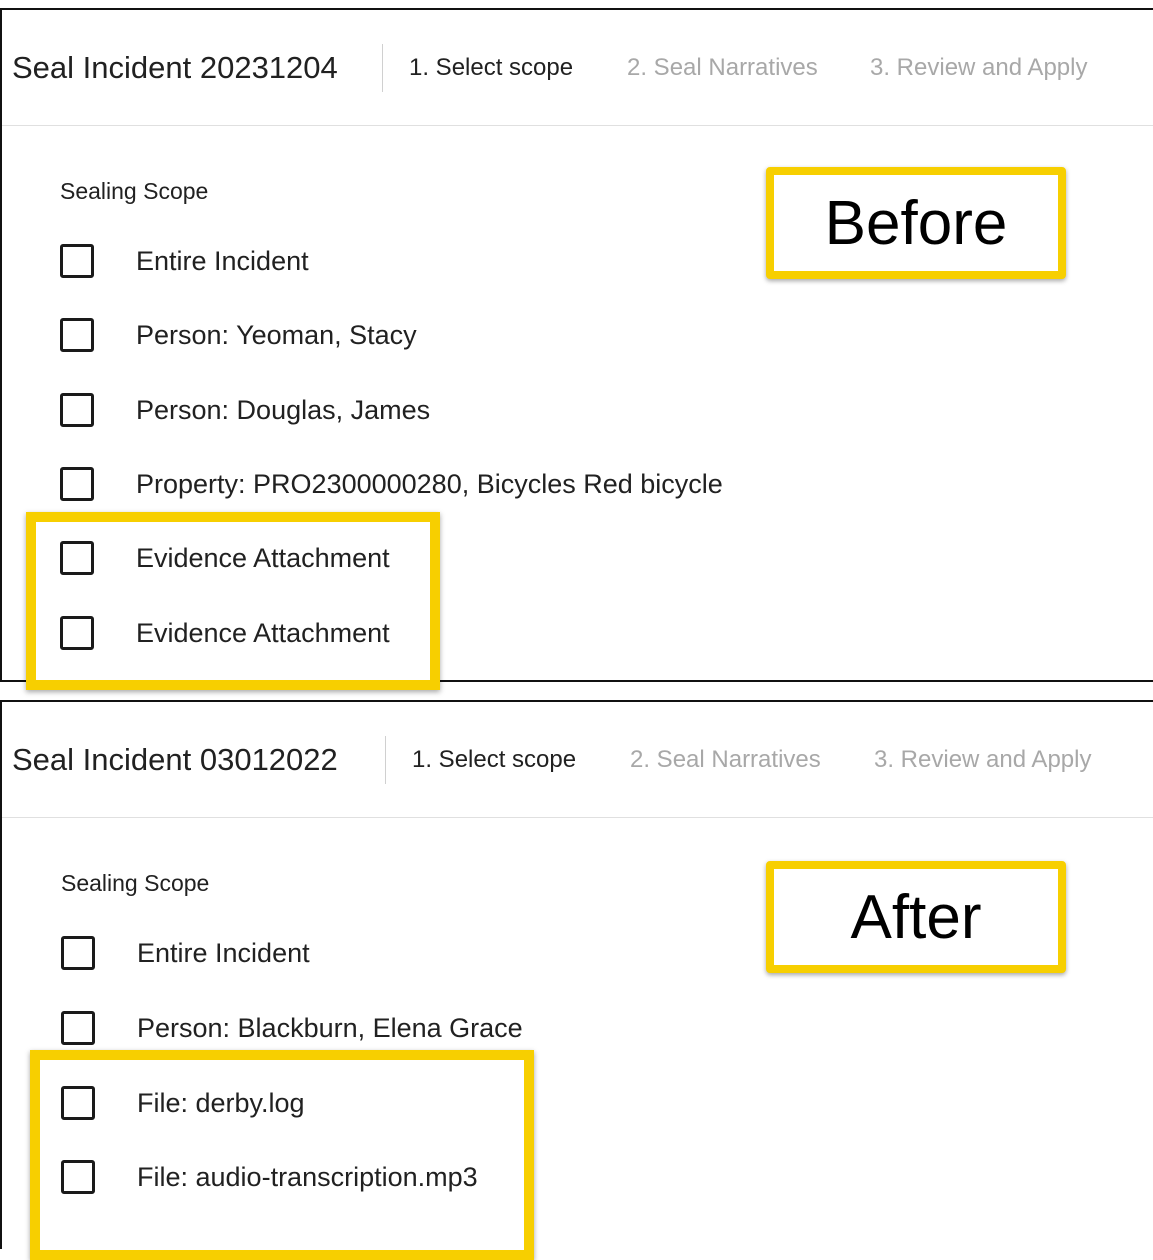  I want to click on scope-item-person: Person: Yeoman, Stacy, so click(440, 338).